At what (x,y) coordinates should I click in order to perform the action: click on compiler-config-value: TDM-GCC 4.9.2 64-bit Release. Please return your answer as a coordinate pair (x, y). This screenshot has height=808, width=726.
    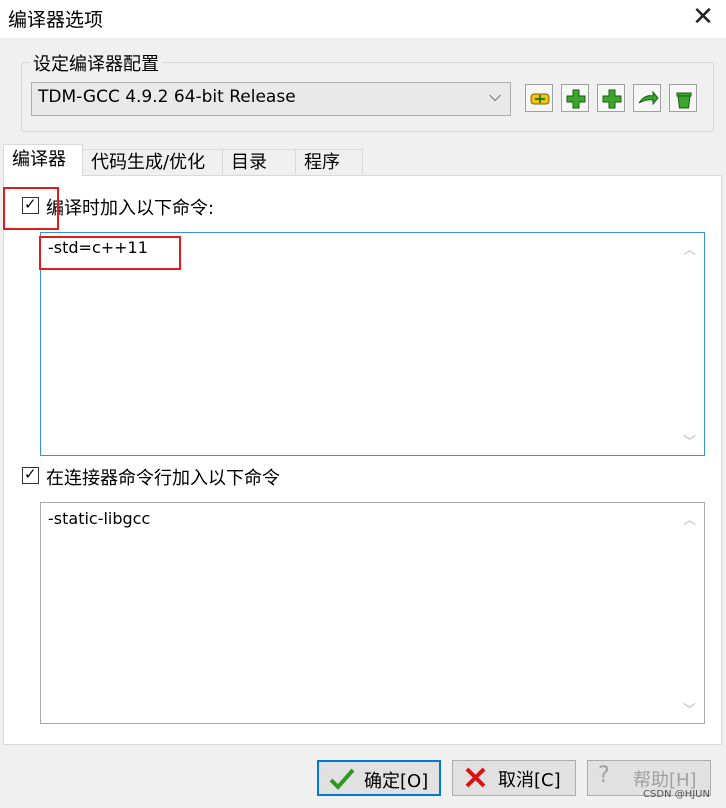
    Looking at the image, I should click on (167, 97).